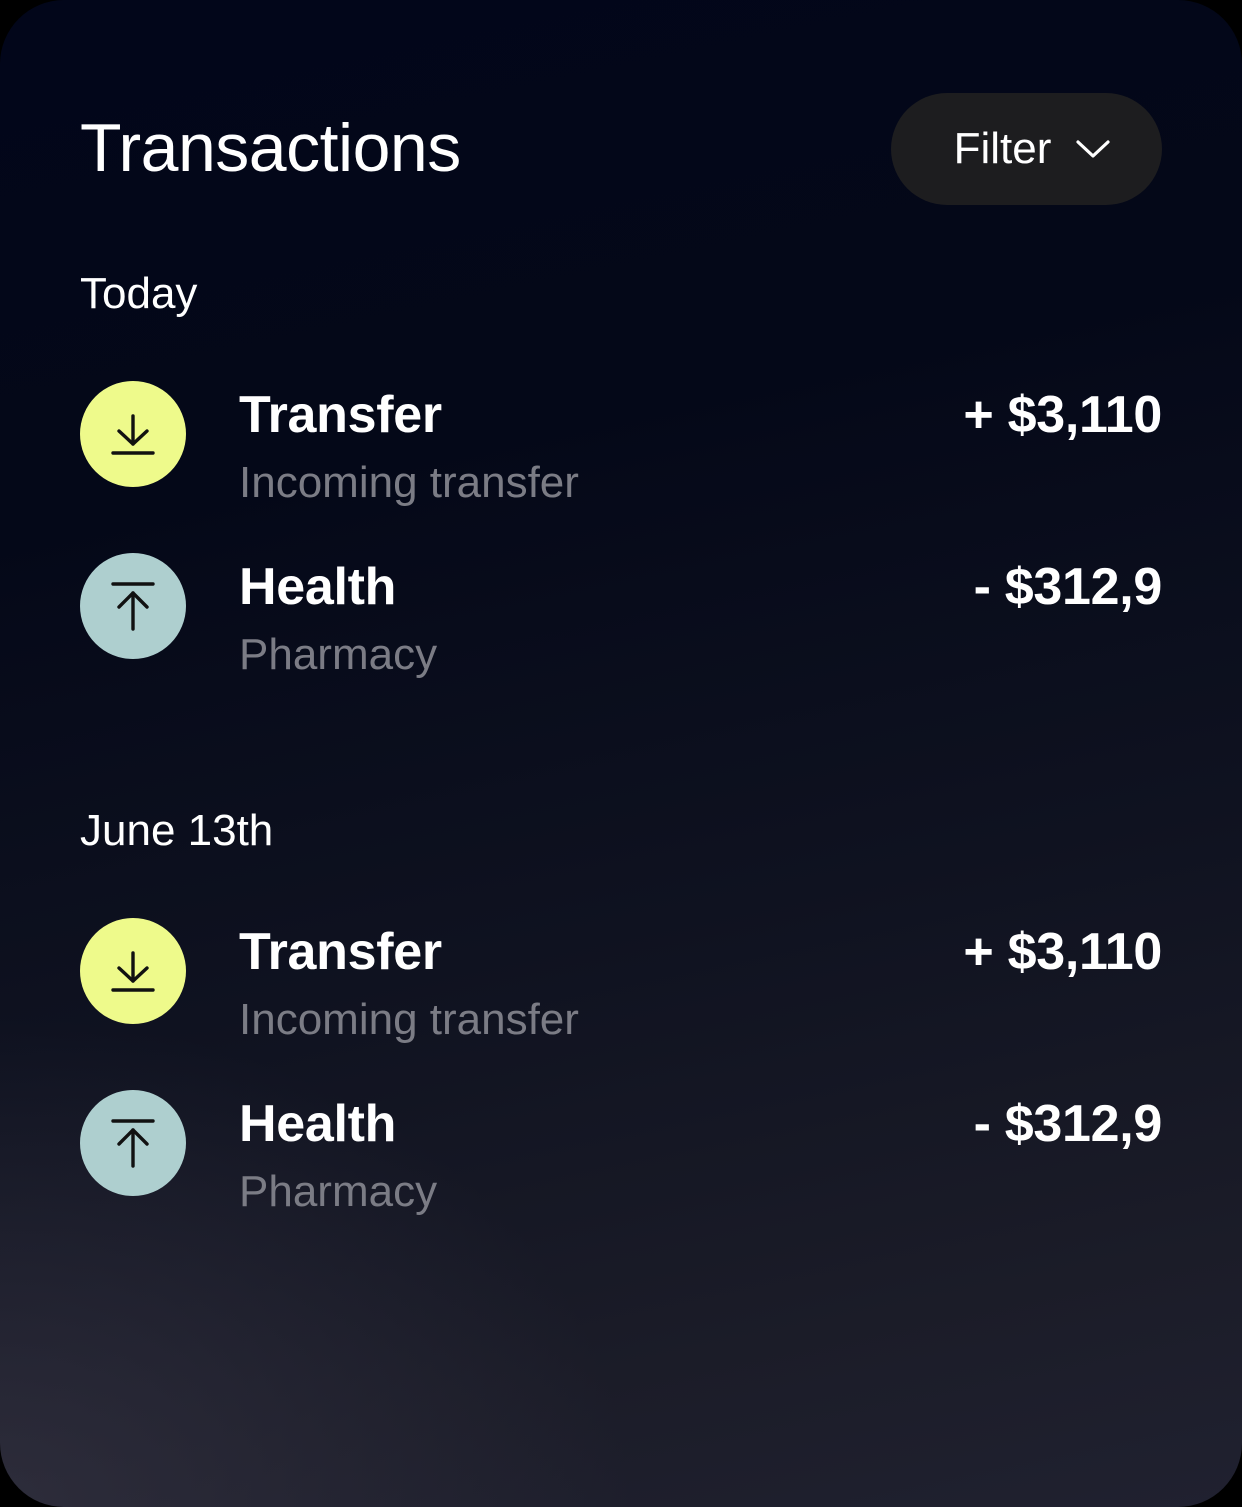 The width and height of the screenshot is (1242, 1507). What do you see at coordinates (1002, 148) in the screenshot?
I see `filter-button-label: Filter` at bounding box center [1002, 148].